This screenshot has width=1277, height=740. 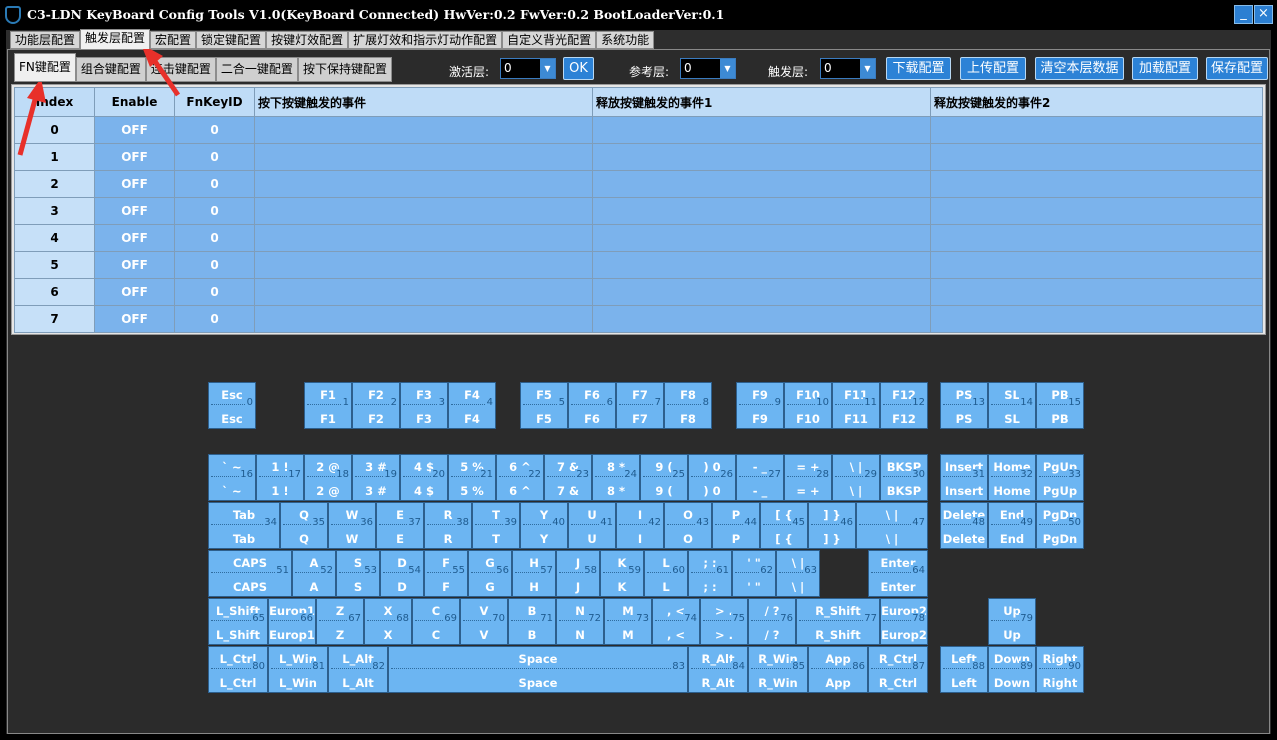 What do you see at coordinates (798, 573) in the screenshot?
I see `key-63: \ | 63 \ |` at bounding box center [798, 573].